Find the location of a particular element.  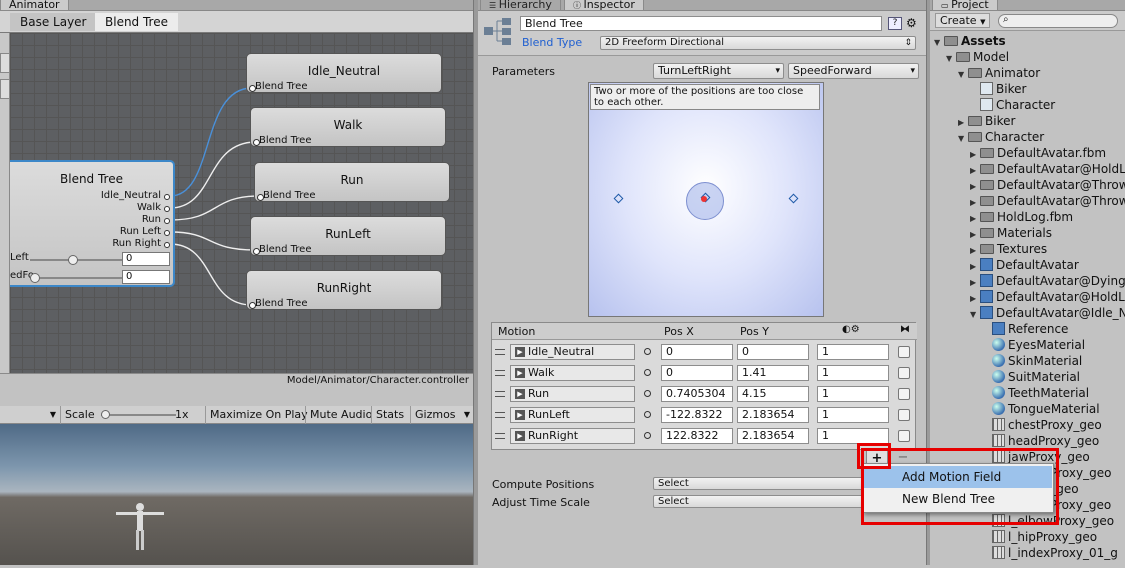

node-run-right: RunRight Blend Tree is located at coordinates (344, 290).